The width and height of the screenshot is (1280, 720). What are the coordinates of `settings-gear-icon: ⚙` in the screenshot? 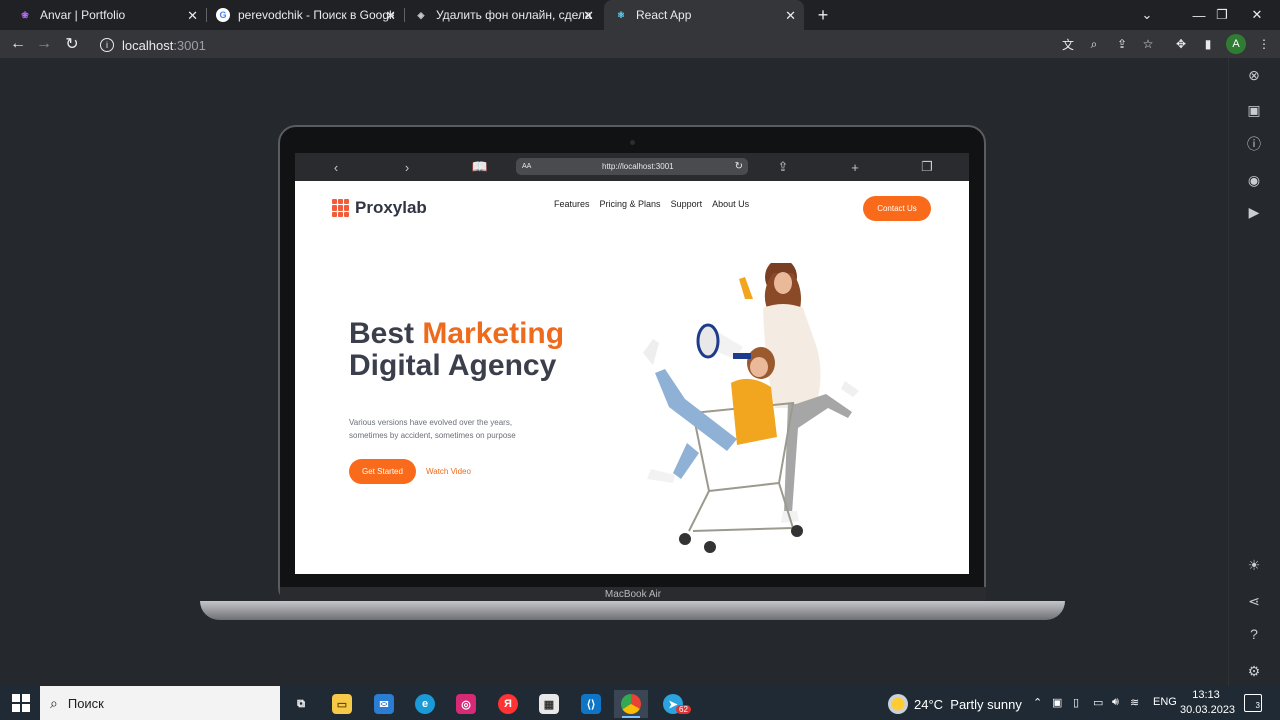 It's located at (1254, 671).